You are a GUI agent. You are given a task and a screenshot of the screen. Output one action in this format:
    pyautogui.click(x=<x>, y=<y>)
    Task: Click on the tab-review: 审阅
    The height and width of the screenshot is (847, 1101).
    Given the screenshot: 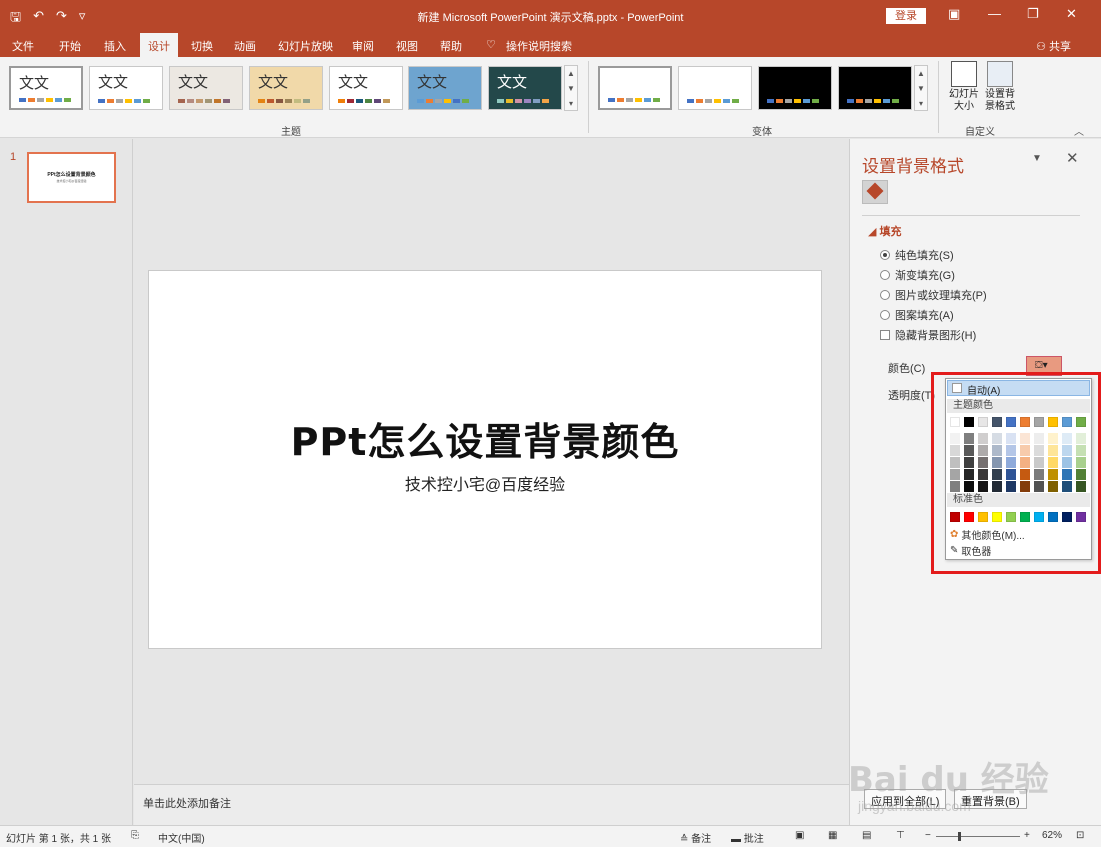 What is the action you would take?
    pyautogui.click(x=363, y=46)
    